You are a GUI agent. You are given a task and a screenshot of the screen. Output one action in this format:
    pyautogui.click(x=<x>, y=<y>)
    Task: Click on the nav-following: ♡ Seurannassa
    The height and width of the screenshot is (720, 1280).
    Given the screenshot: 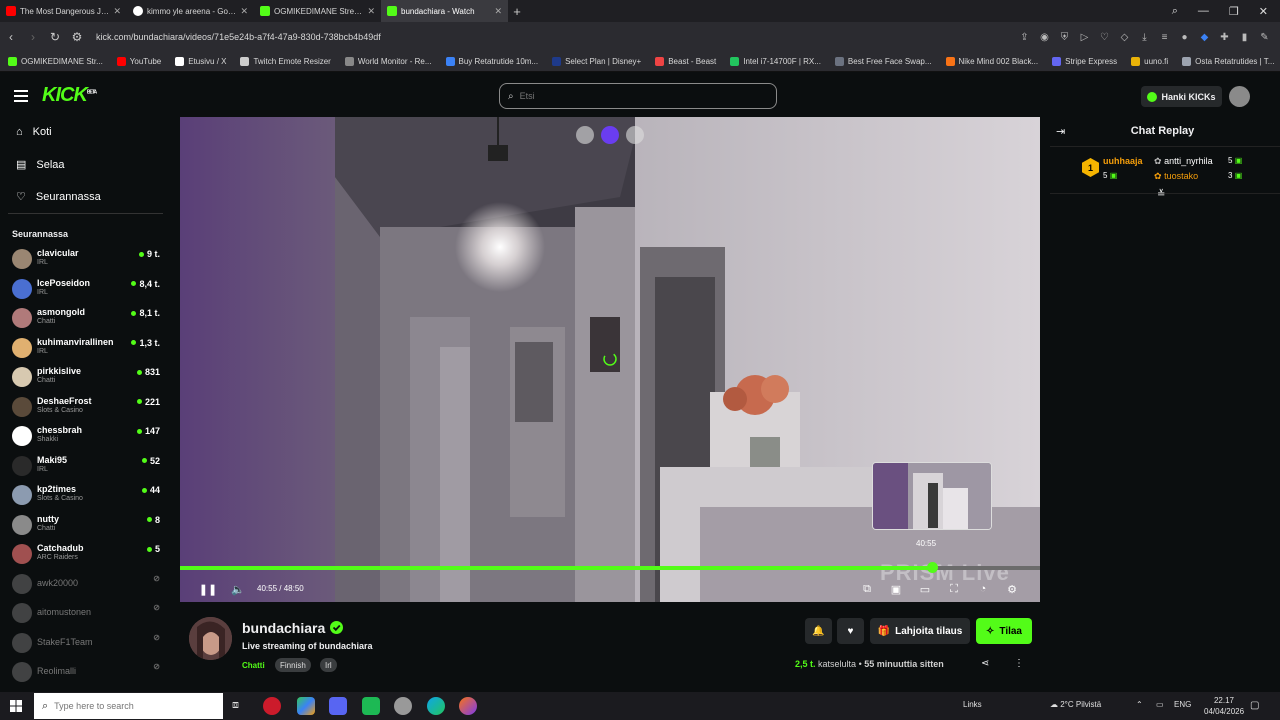 What is the action you would take?
    pyautogui.click(x=58, y=197)
    